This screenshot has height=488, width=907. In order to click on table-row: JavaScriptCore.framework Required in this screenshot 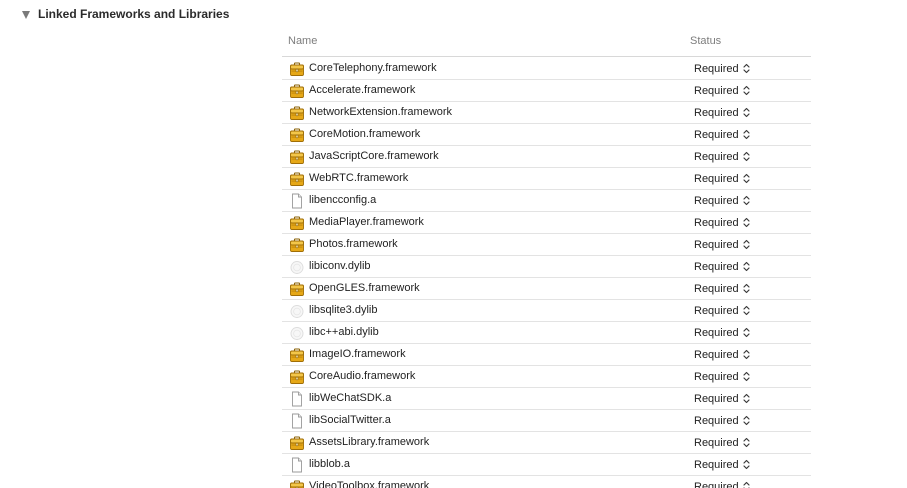, I will do `click(546, 157)`.